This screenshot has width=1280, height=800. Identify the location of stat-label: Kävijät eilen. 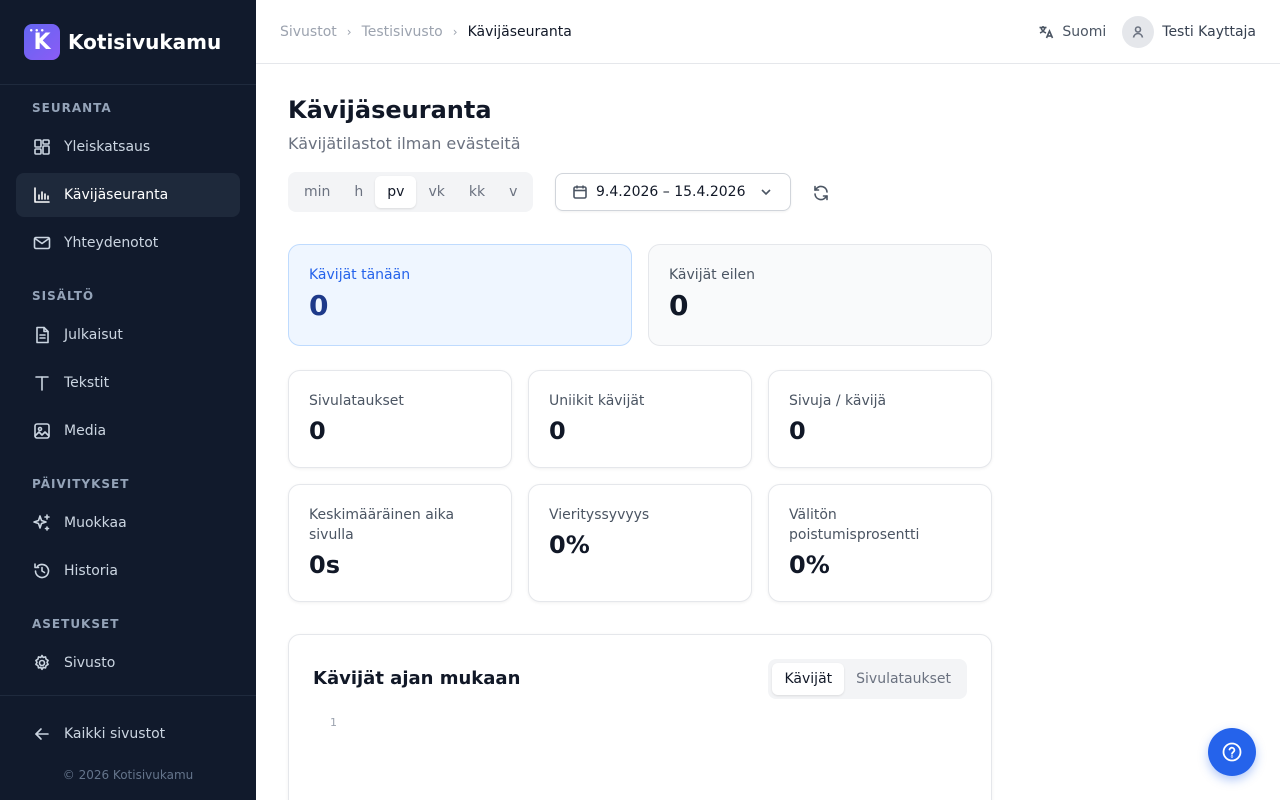
(712, 275).